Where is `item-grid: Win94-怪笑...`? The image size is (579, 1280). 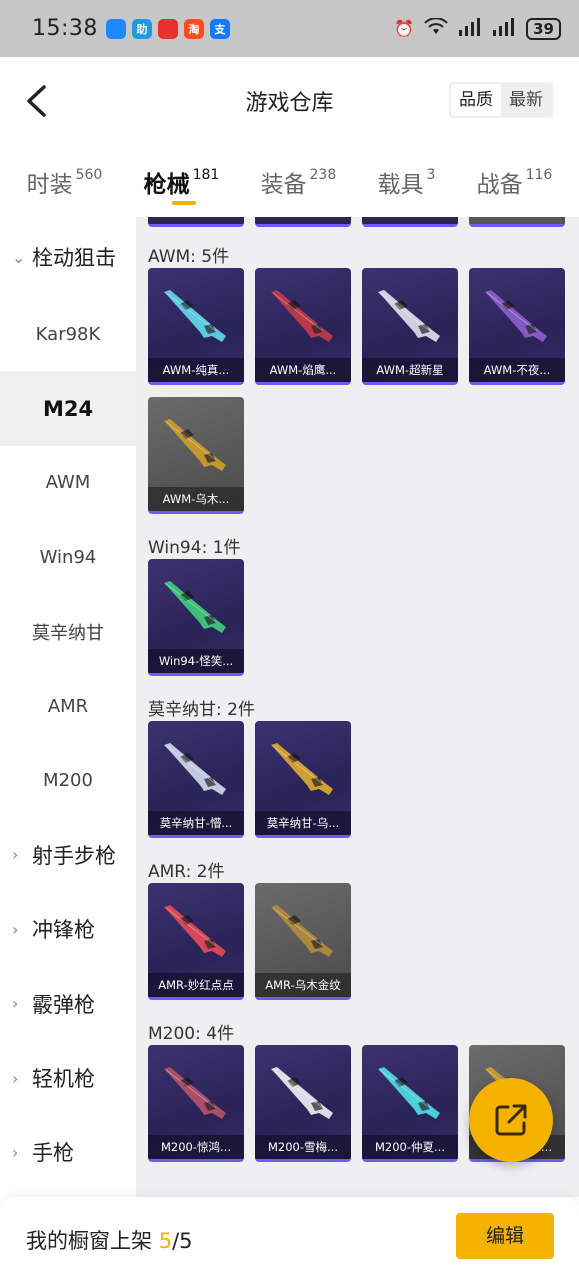 item-grid: Win94-怪笑... is located at coordinates (356, 617).